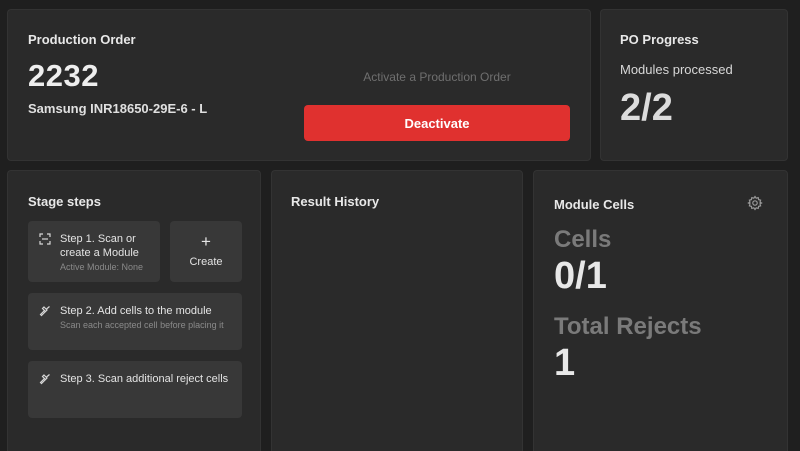  What do you see at coordinates (206, 262) in the screenshot?
I see `create-label: Create` at bounding box center [206, 262].